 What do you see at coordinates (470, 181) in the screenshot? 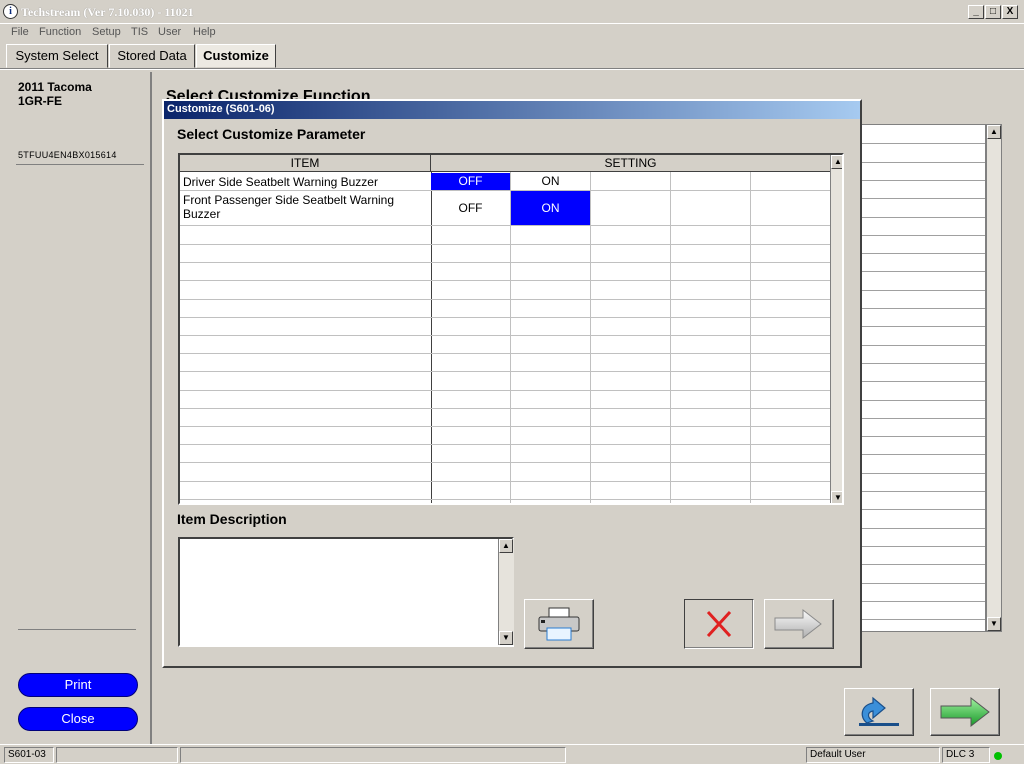
I see `row-1-setting-off: OFF` at bounding box center [470, 181].